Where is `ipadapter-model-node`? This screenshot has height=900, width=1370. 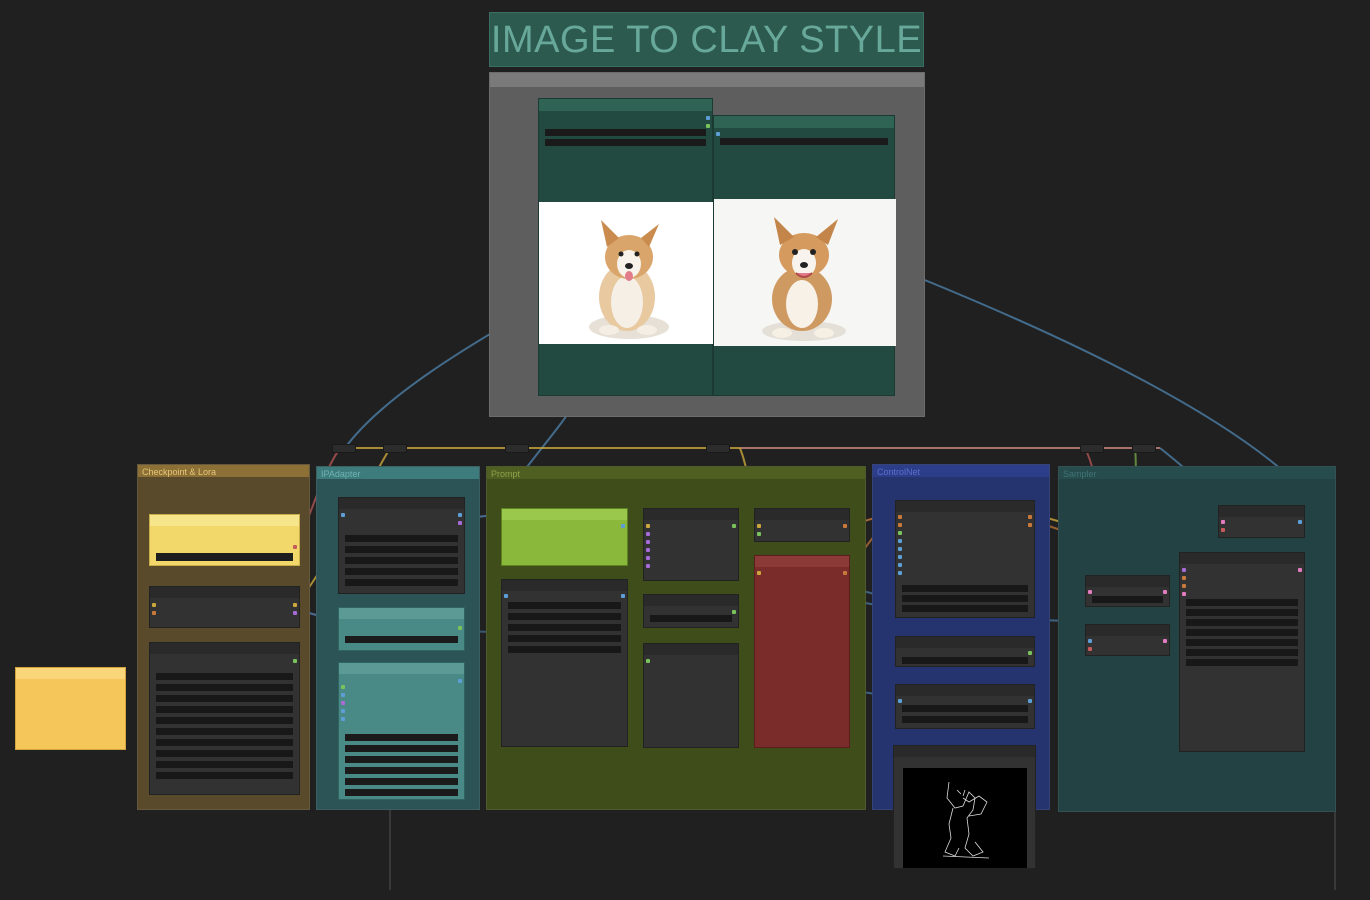
ipadapter-model-node is located at coordinates (401, 629).